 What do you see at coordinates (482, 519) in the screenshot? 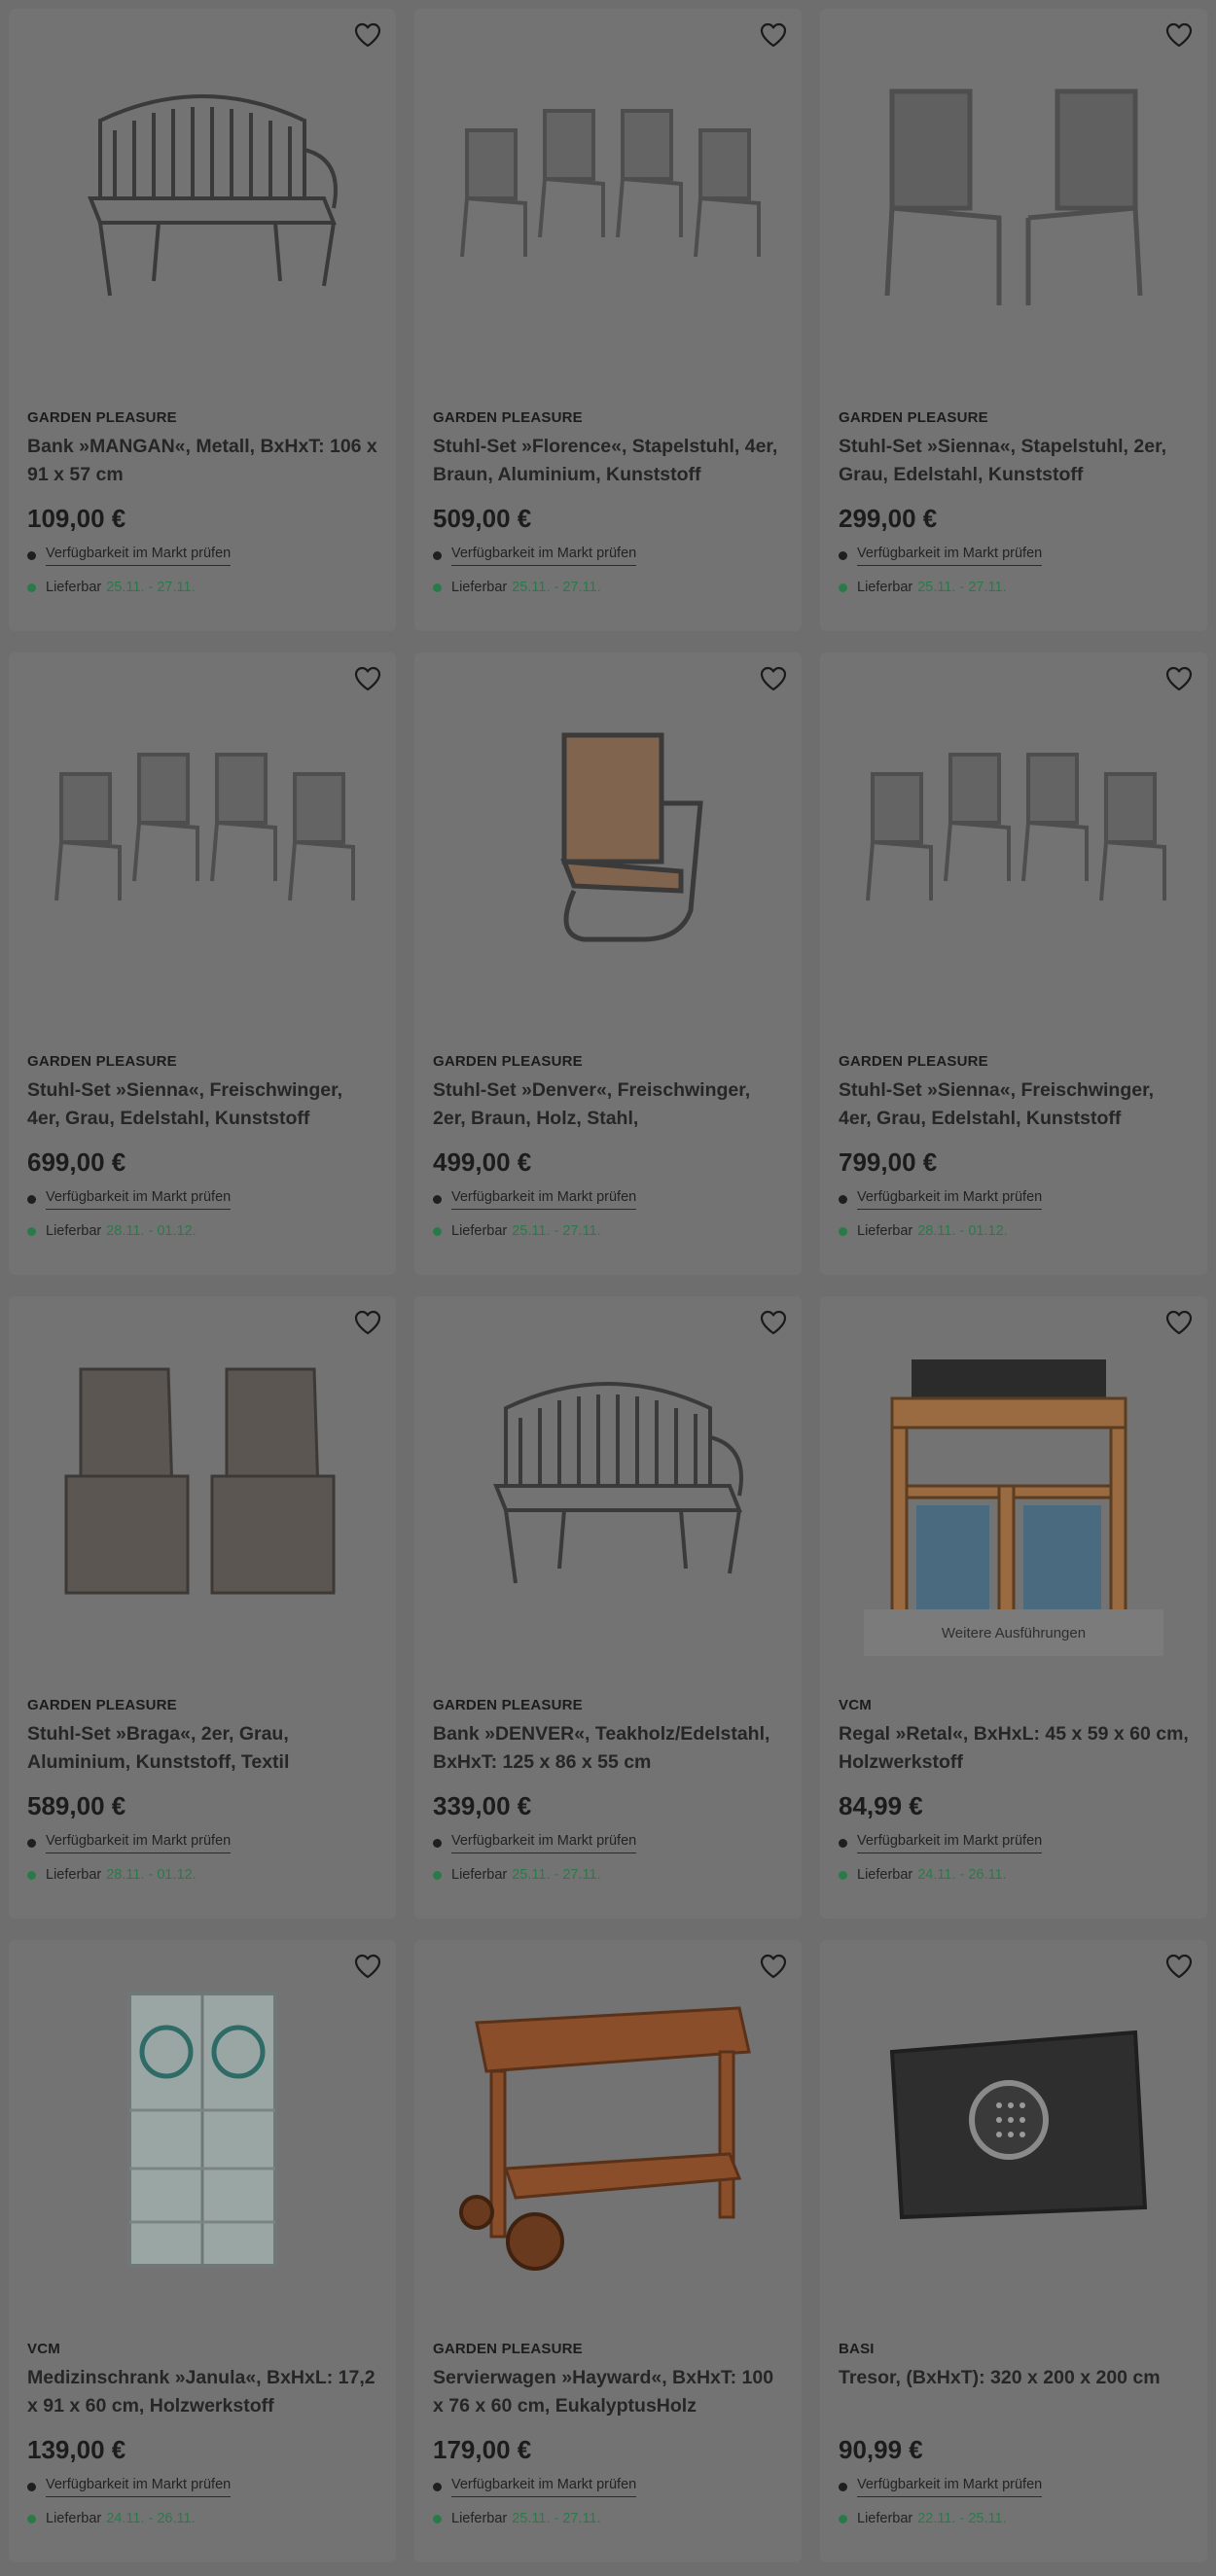
I see `product-price: 509,00 €` at bounding box center [482, 519].